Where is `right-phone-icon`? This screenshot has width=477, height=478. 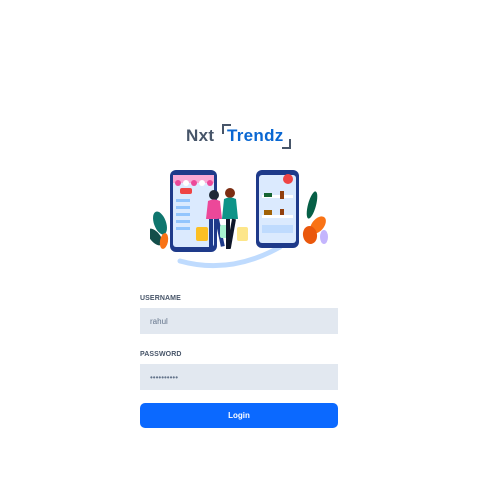
right-phone-icon is located at coordinates (277, 209).